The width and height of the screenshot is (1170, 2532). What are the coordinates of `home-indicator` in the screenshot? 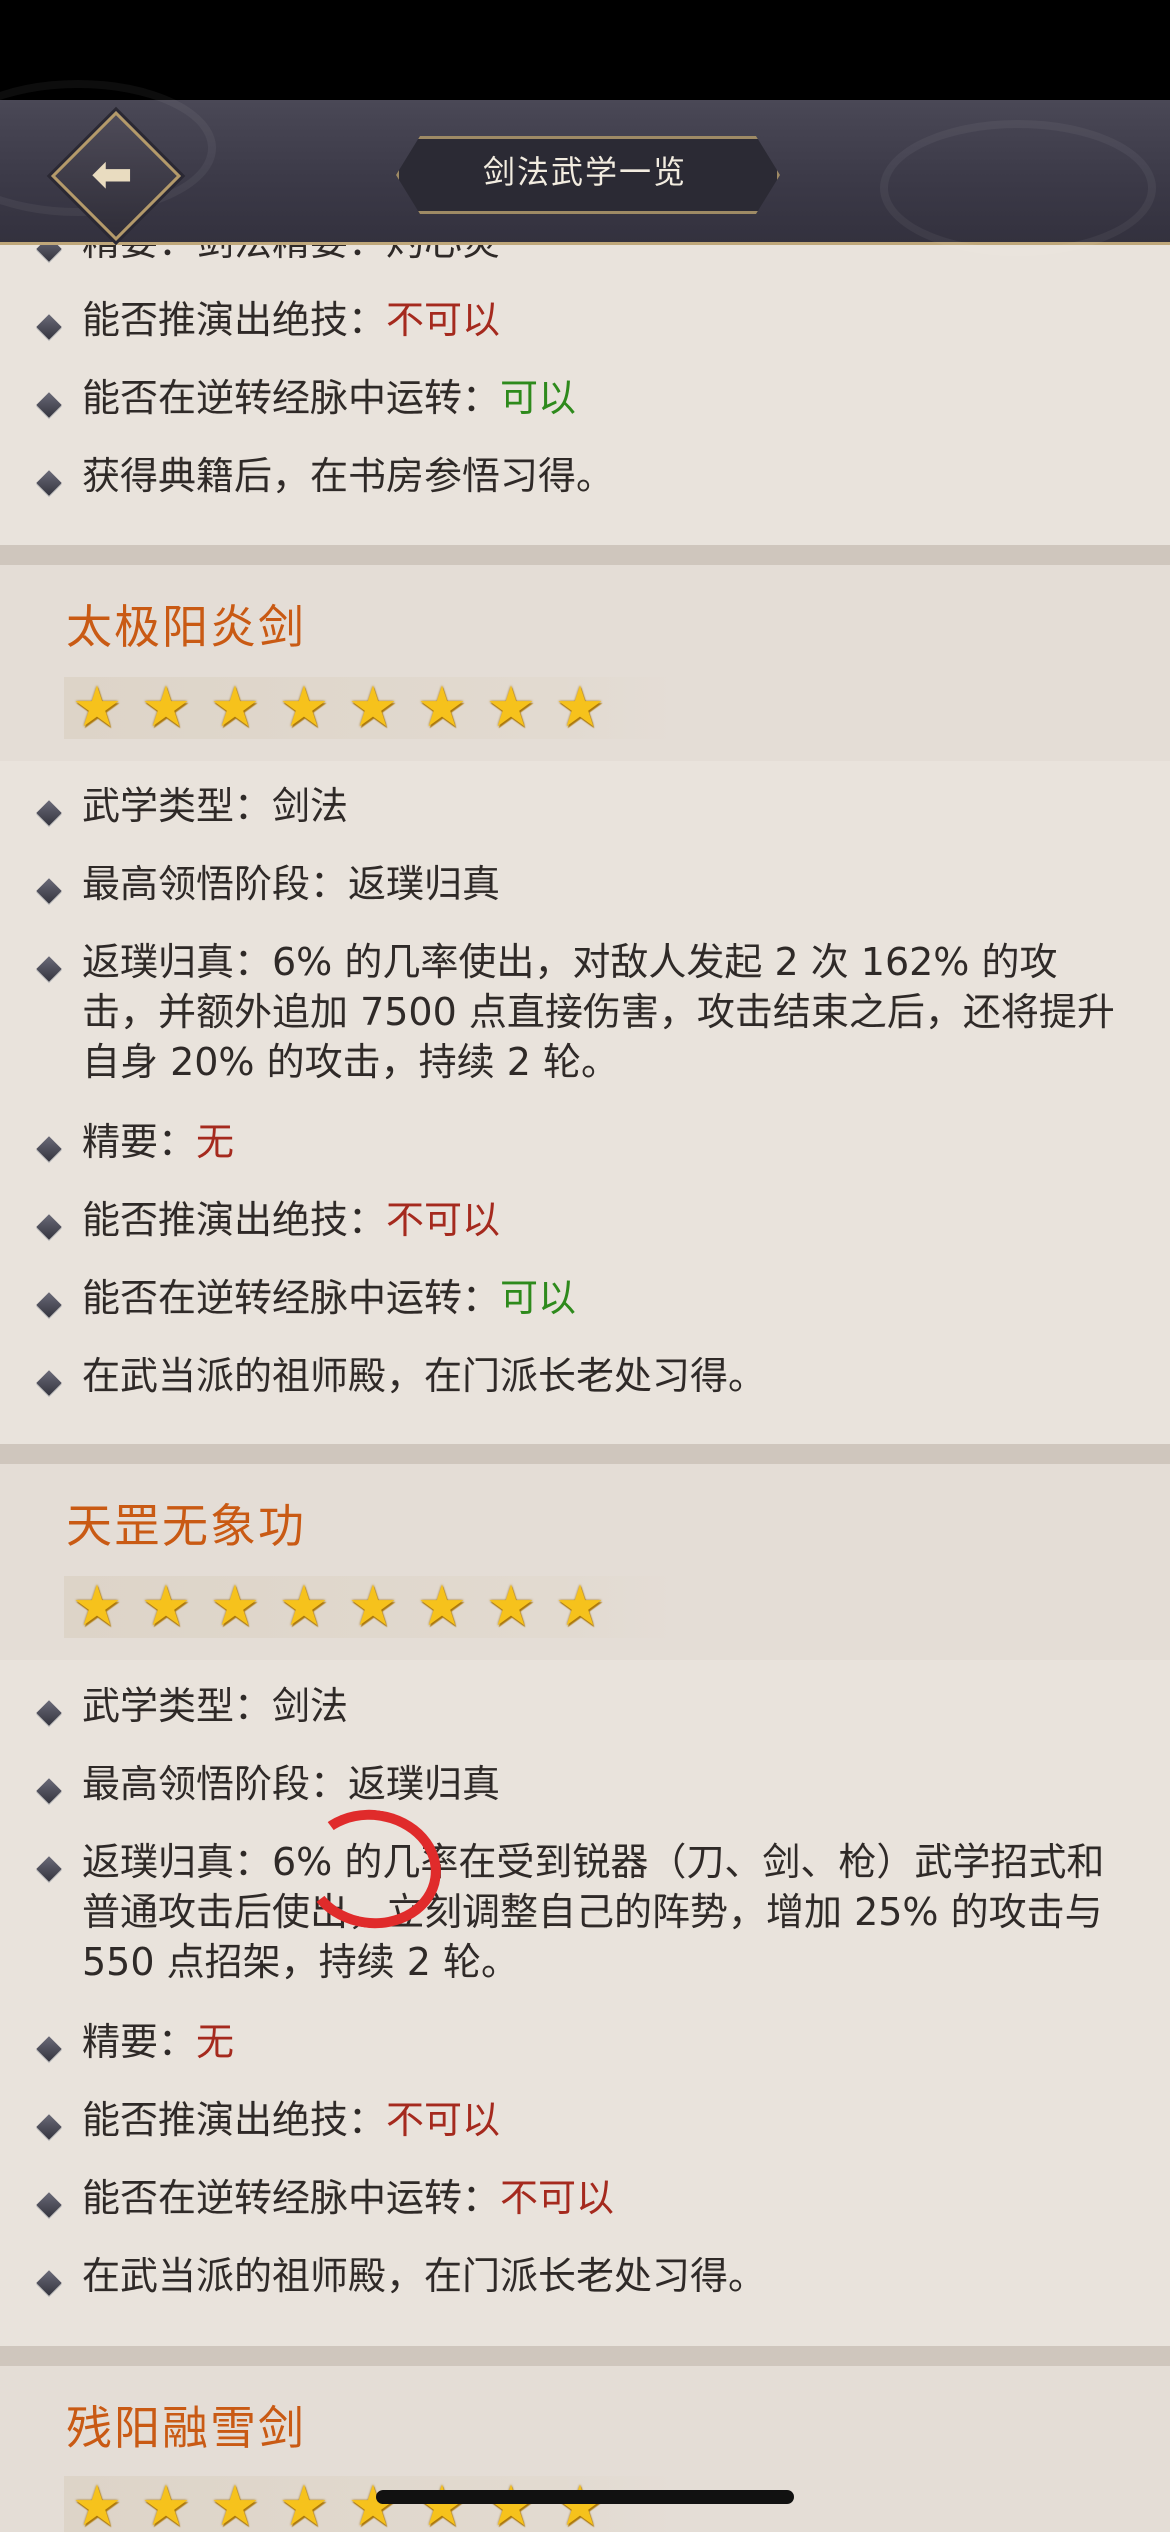 It's located at (585, 2497).